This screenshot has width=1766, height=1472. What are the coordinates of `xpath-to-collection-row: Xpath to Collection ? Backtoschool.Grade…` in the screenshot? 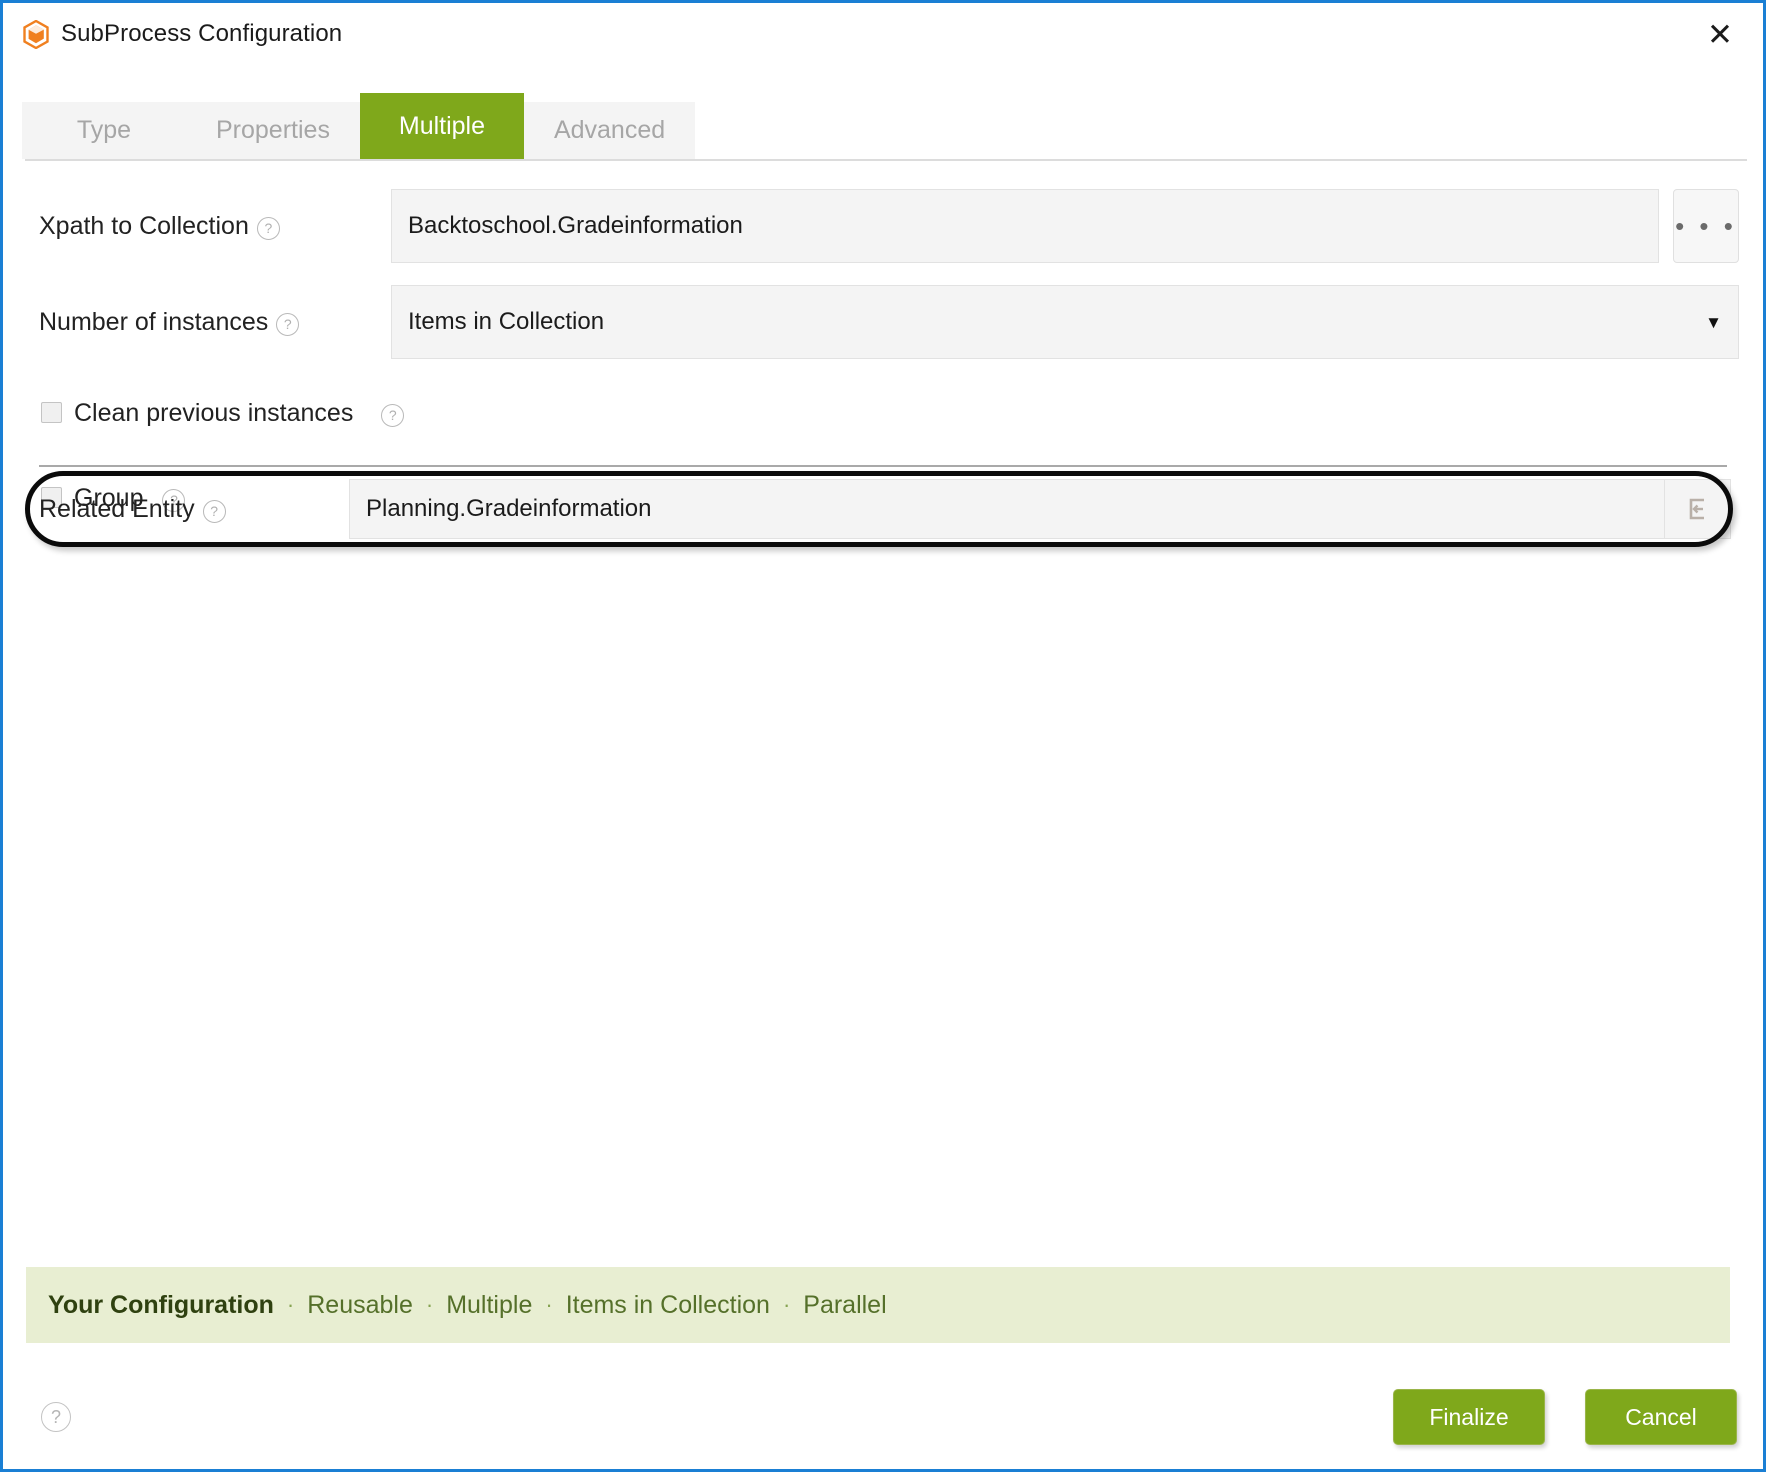 It's located at (883, 226).